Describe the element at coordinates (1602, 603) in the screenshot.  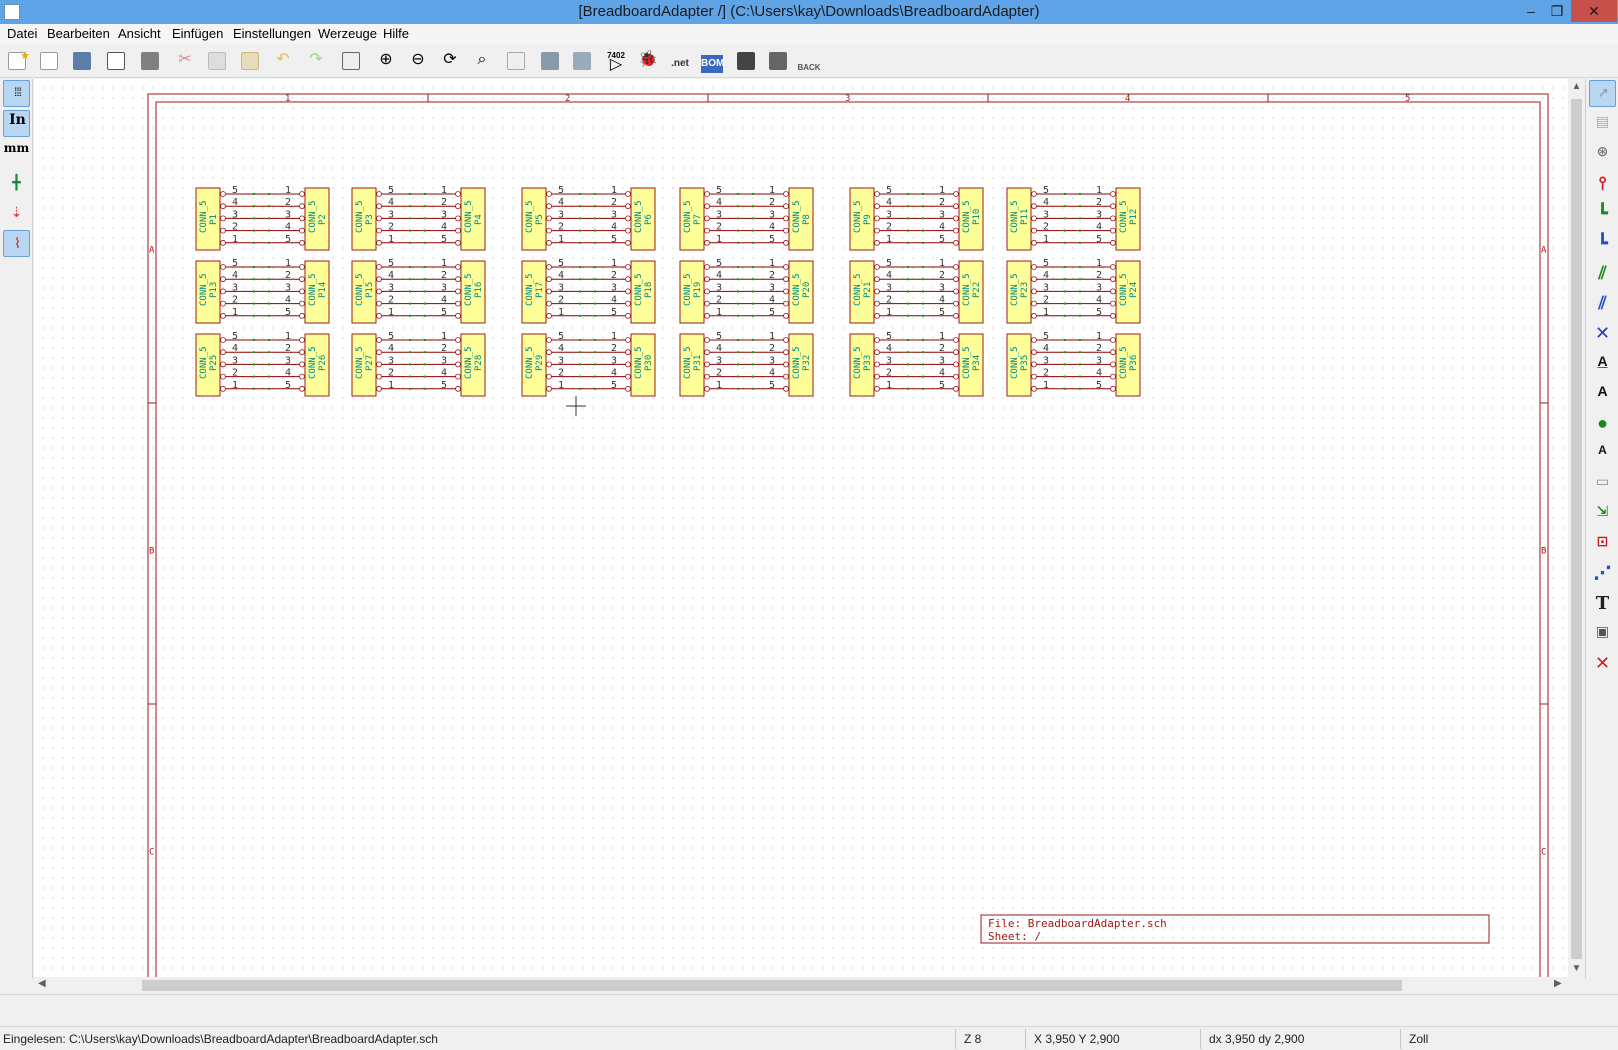
I see `text-button: T` at that location.